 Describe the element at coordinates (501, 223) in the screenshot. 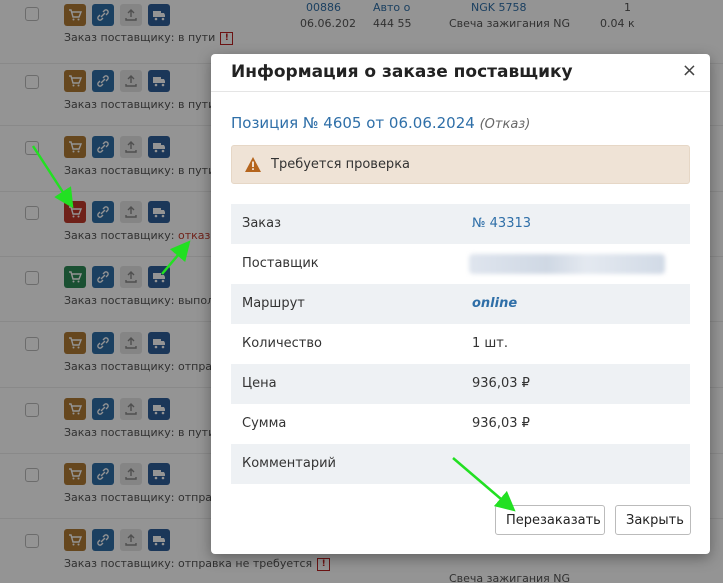

I see `order-number-link: № 43313` at that location.